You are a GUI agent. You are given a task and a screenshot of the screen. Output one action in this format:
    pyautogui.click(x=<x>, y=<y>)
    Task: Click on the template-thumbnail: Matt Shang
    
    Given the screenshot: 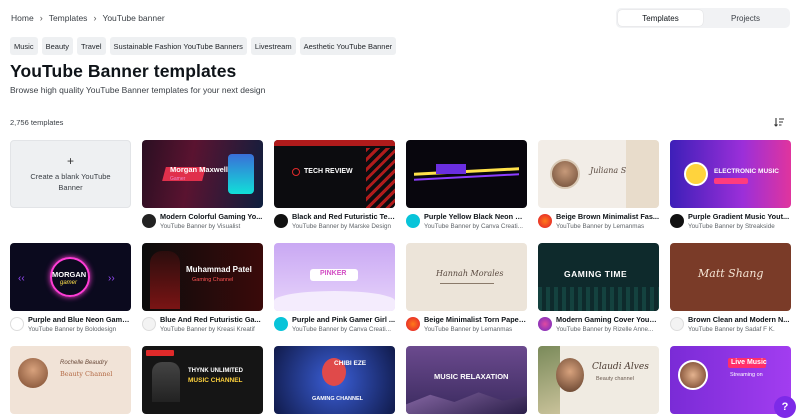 What is the action you would take?
    pyautogui.click(x=730, y=277)
    